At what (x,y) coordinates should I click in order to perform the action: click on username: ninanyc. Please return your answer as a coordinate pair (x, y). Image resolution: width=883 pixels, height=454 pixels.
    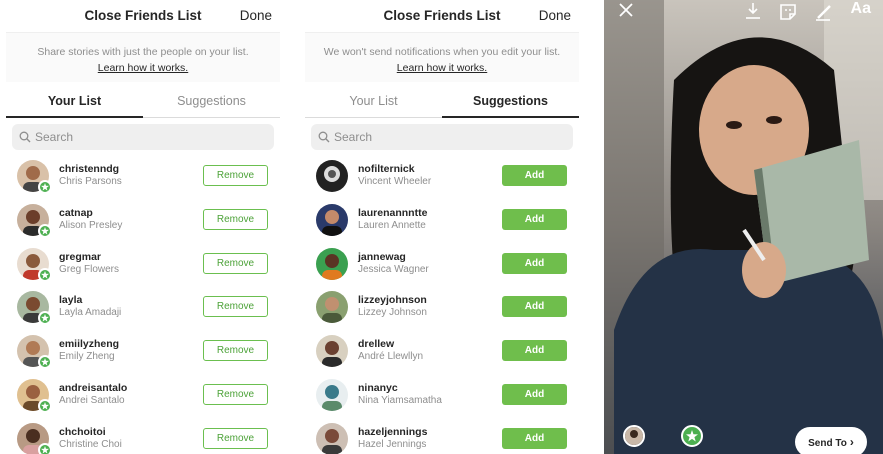
    Looking at the image, I should click on (378, 387).